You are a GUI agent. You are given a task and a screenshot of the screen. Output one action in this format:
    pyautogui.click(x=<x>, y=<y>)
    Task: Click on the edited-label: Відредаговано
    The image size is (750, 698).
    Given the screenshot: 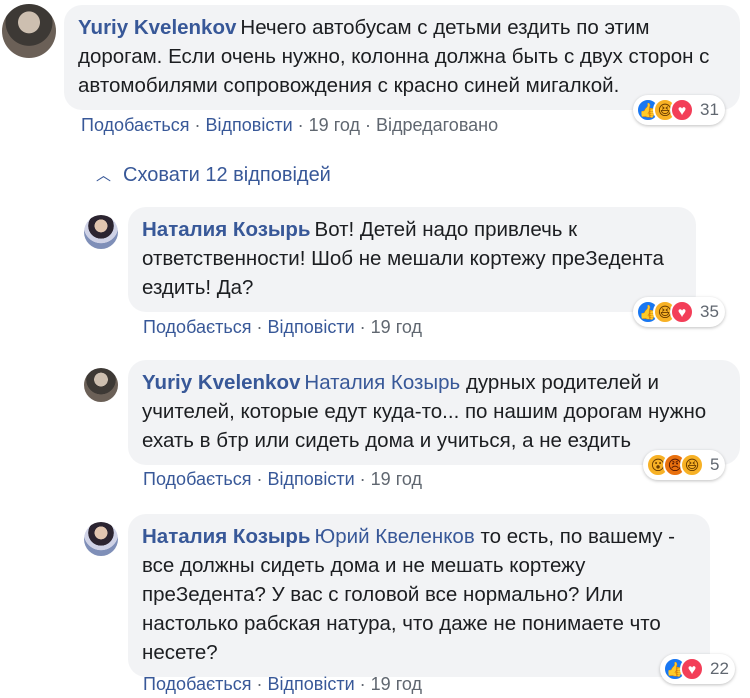 What is the action you would take?
    pyautogui.click(x=437, y=125)
    